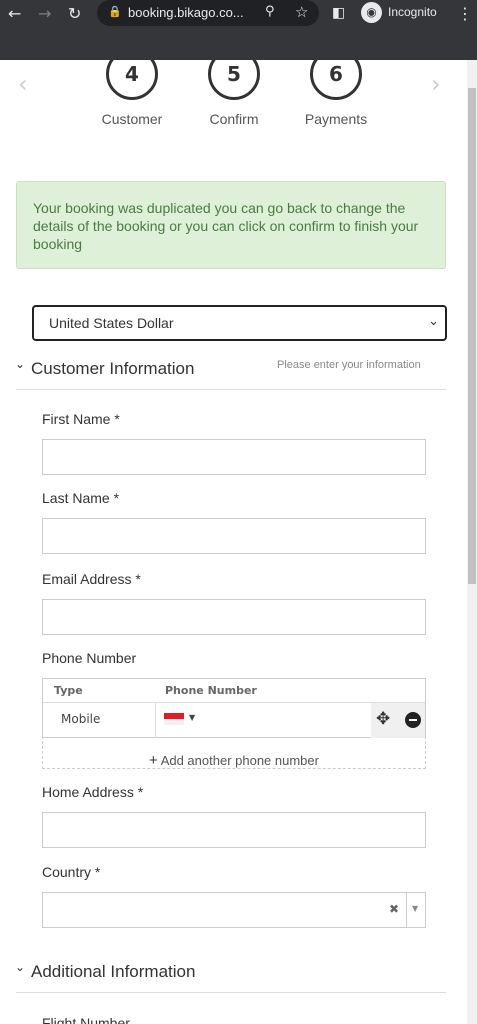 The width and height of the screenshot is (477, 1024). What do you see at coordinates (234, 752) in the screenshot?
I see `add-phone-button: + Add another phone number` at bounding box center [234, 752].